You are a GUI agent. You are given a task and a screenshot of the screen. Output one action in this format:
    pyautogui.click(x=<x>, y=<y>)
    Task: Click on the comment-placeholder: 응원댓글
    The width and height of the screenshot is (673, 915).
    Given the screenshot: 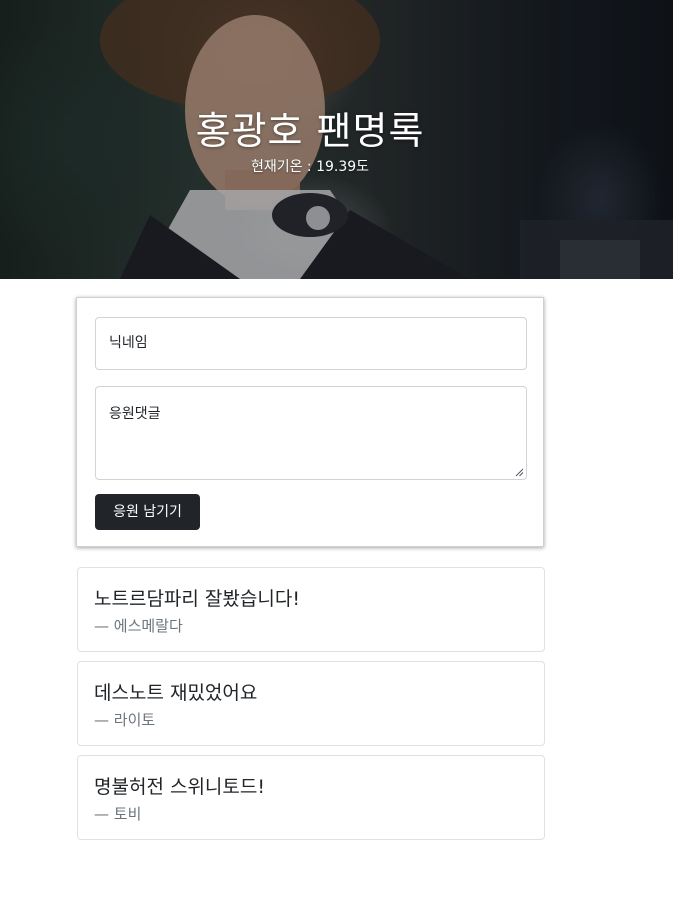 What is the action you would take?
    pyautogui.click(x=135, y=414)
    